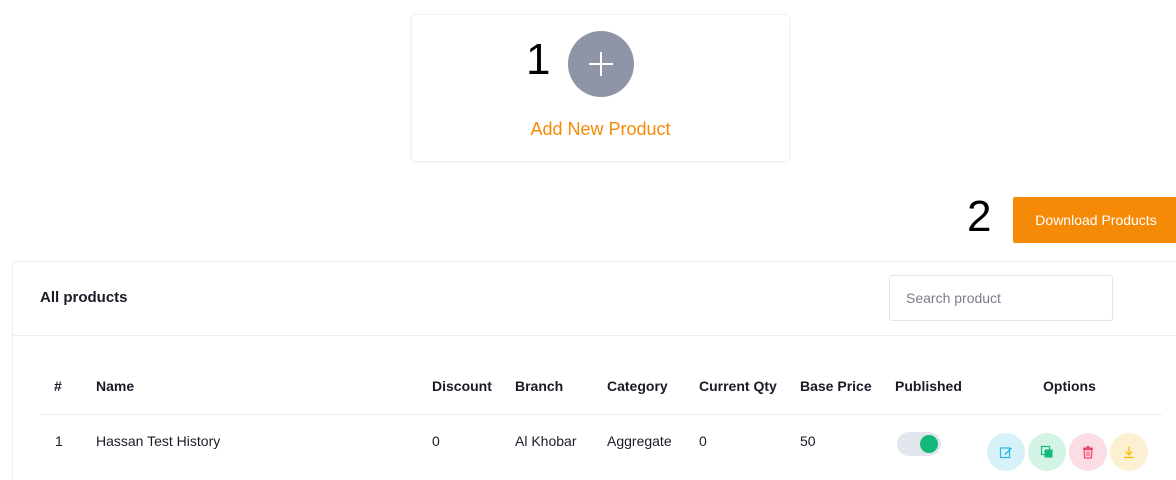 The height and width of the screenshot is (480, 1176). What do you see at coordinates (836, 386) in the screenshot?
I see `column-header-base-price: Base Price` at bounding box center [836, 386].